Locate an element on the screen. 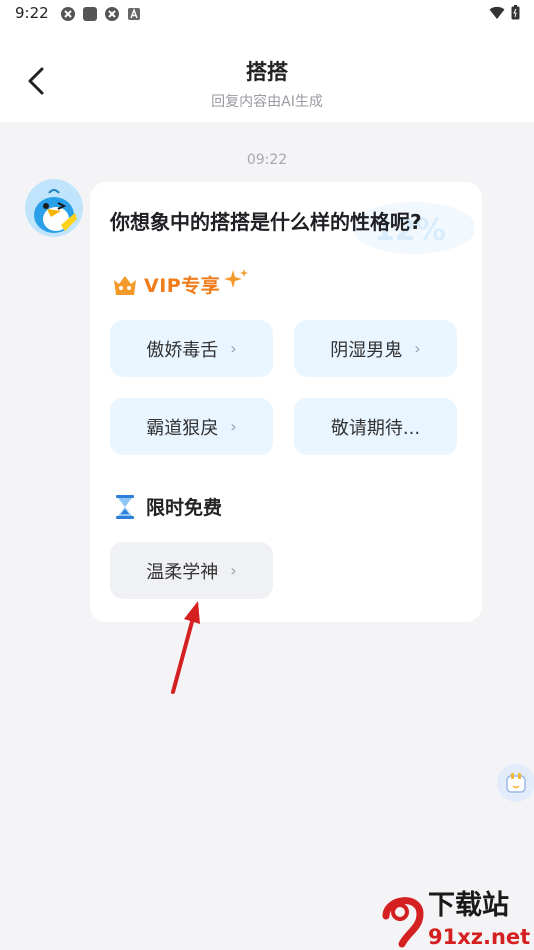 The height and width of the screenshot is (950, 534). vip-section-header: VIP专享 is located at coordinates (181, 283).